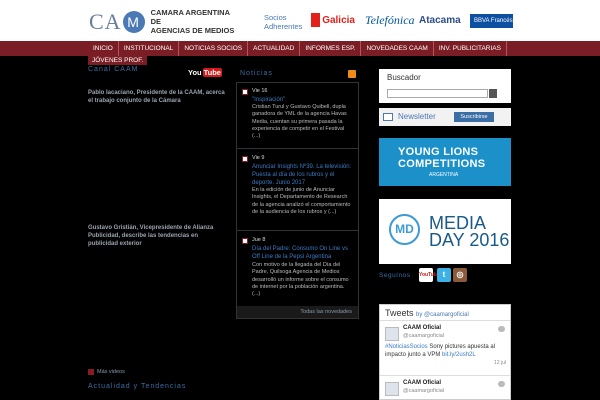 This screenshot has height=400, width=600. Describe the element at coordinates (427, 313) in the screenshot. I see `tweets-header: Tweets by @caamargoficial` at that location.